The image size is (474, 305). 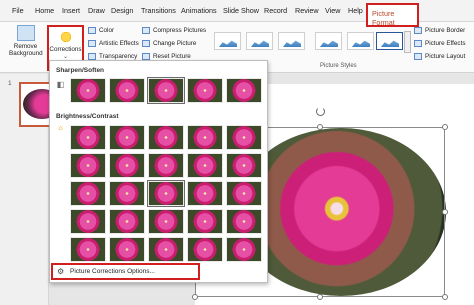 What do you see at coordinates (92, 30) in the screenshot?
I see `color-icon` at bounding box center [92, 30].